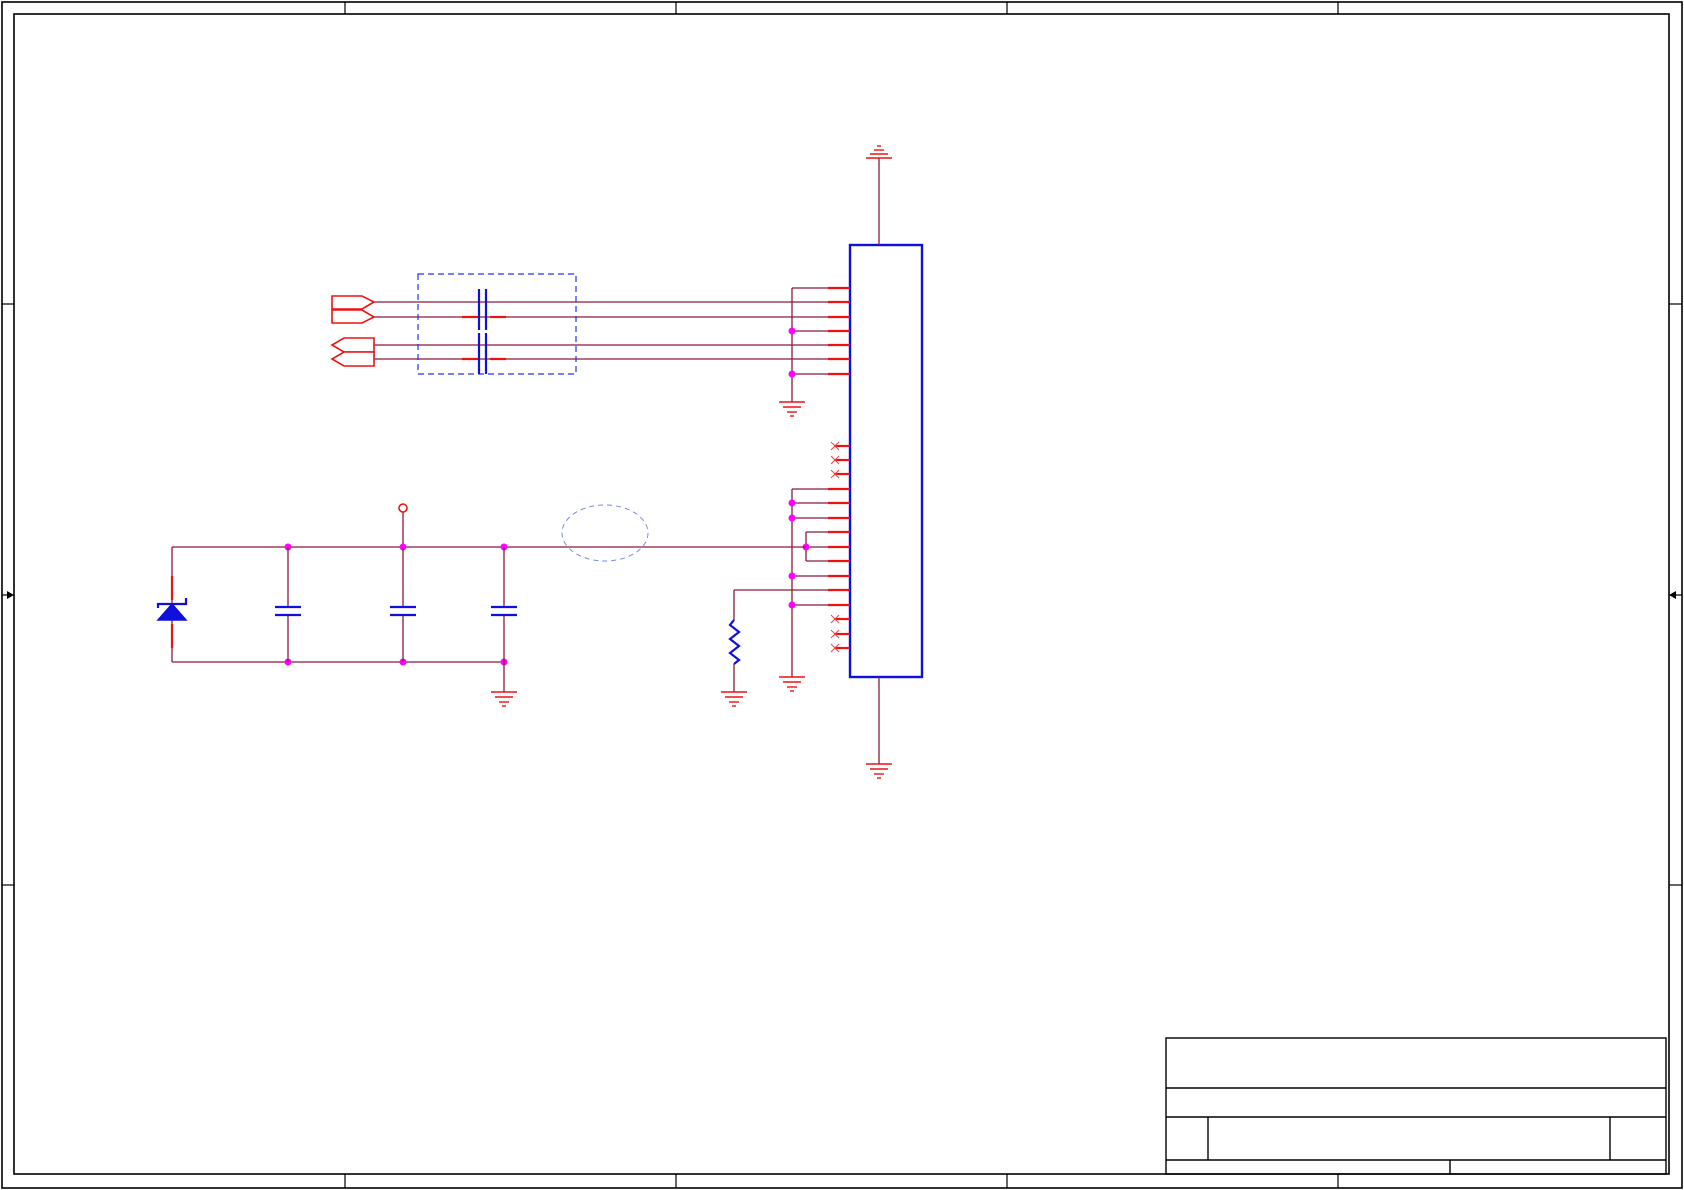 The height and width of the screenshot is (1190, 1684). What do you see at coordinates (815, 546) in the screenshot?
I see `power-pin-loop` at bounding box center [815, 546].